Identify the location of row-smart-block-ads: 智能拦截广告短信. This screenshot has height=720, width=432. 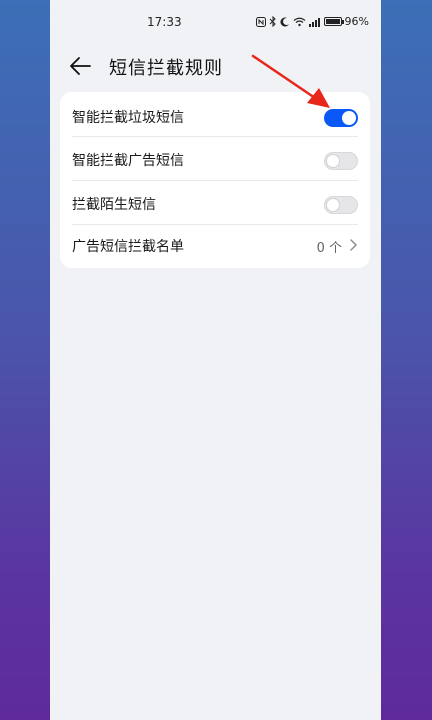
(215, 159).